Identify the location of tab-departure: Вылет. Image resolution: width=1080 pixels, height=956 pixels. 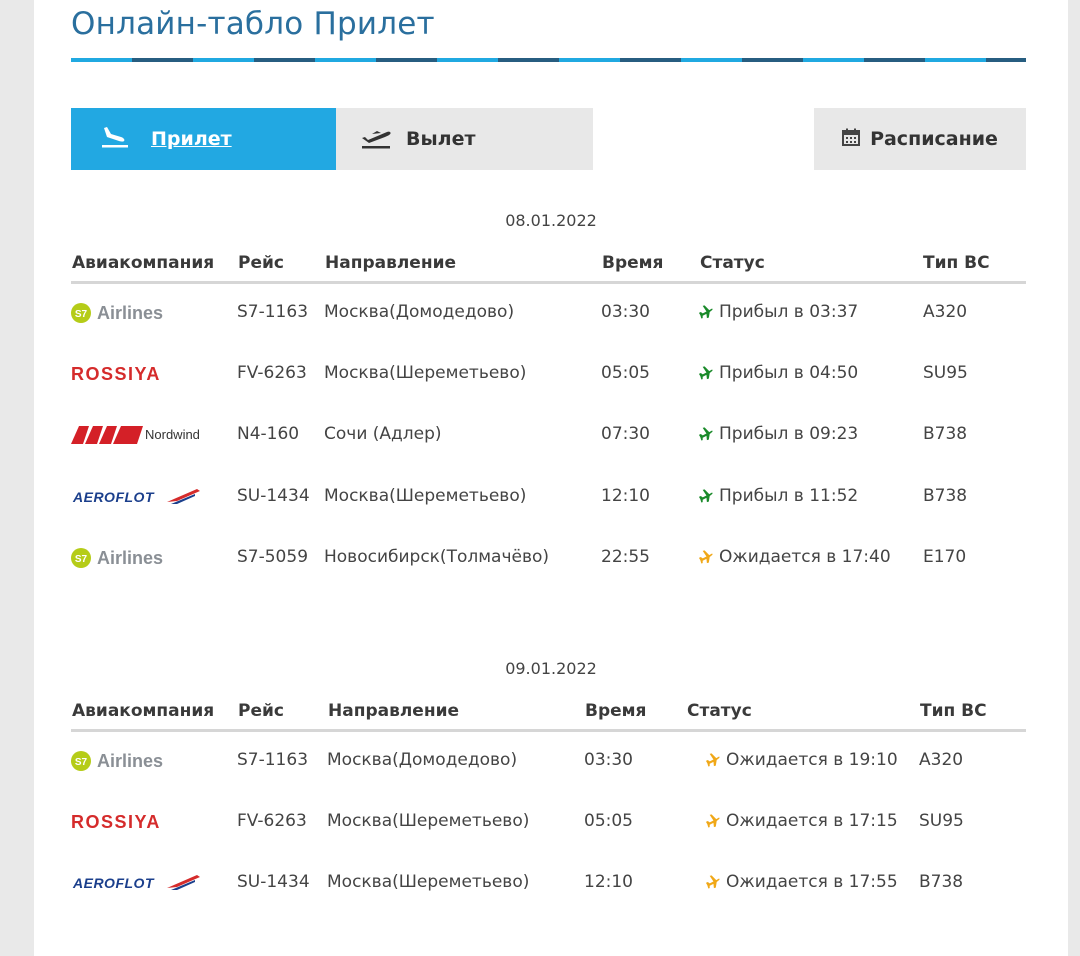
(464, 139).